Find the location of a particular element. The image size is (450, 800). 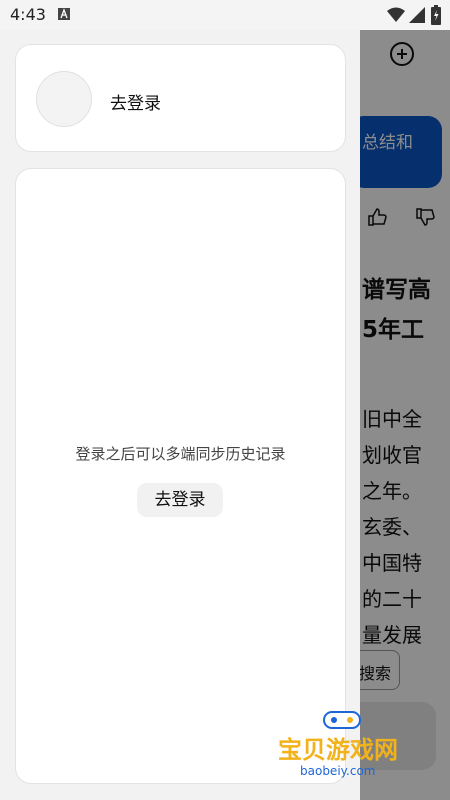

status-time: 4:43 is located at coordinates (28, 14).